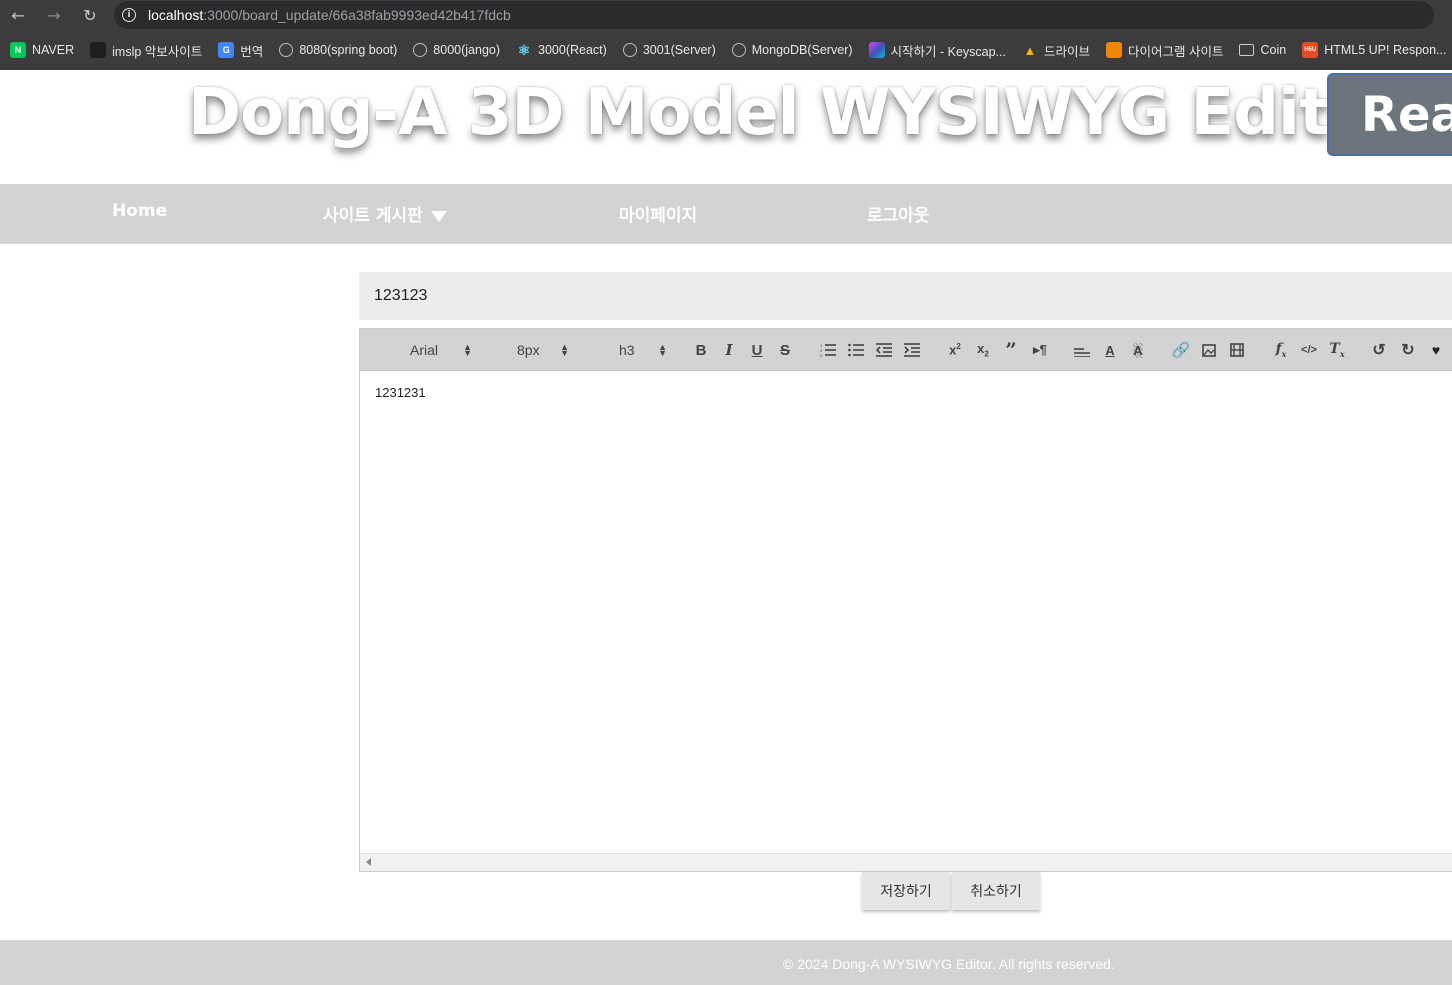  I want to click on post-title-input: 123123, so click(905, 296).